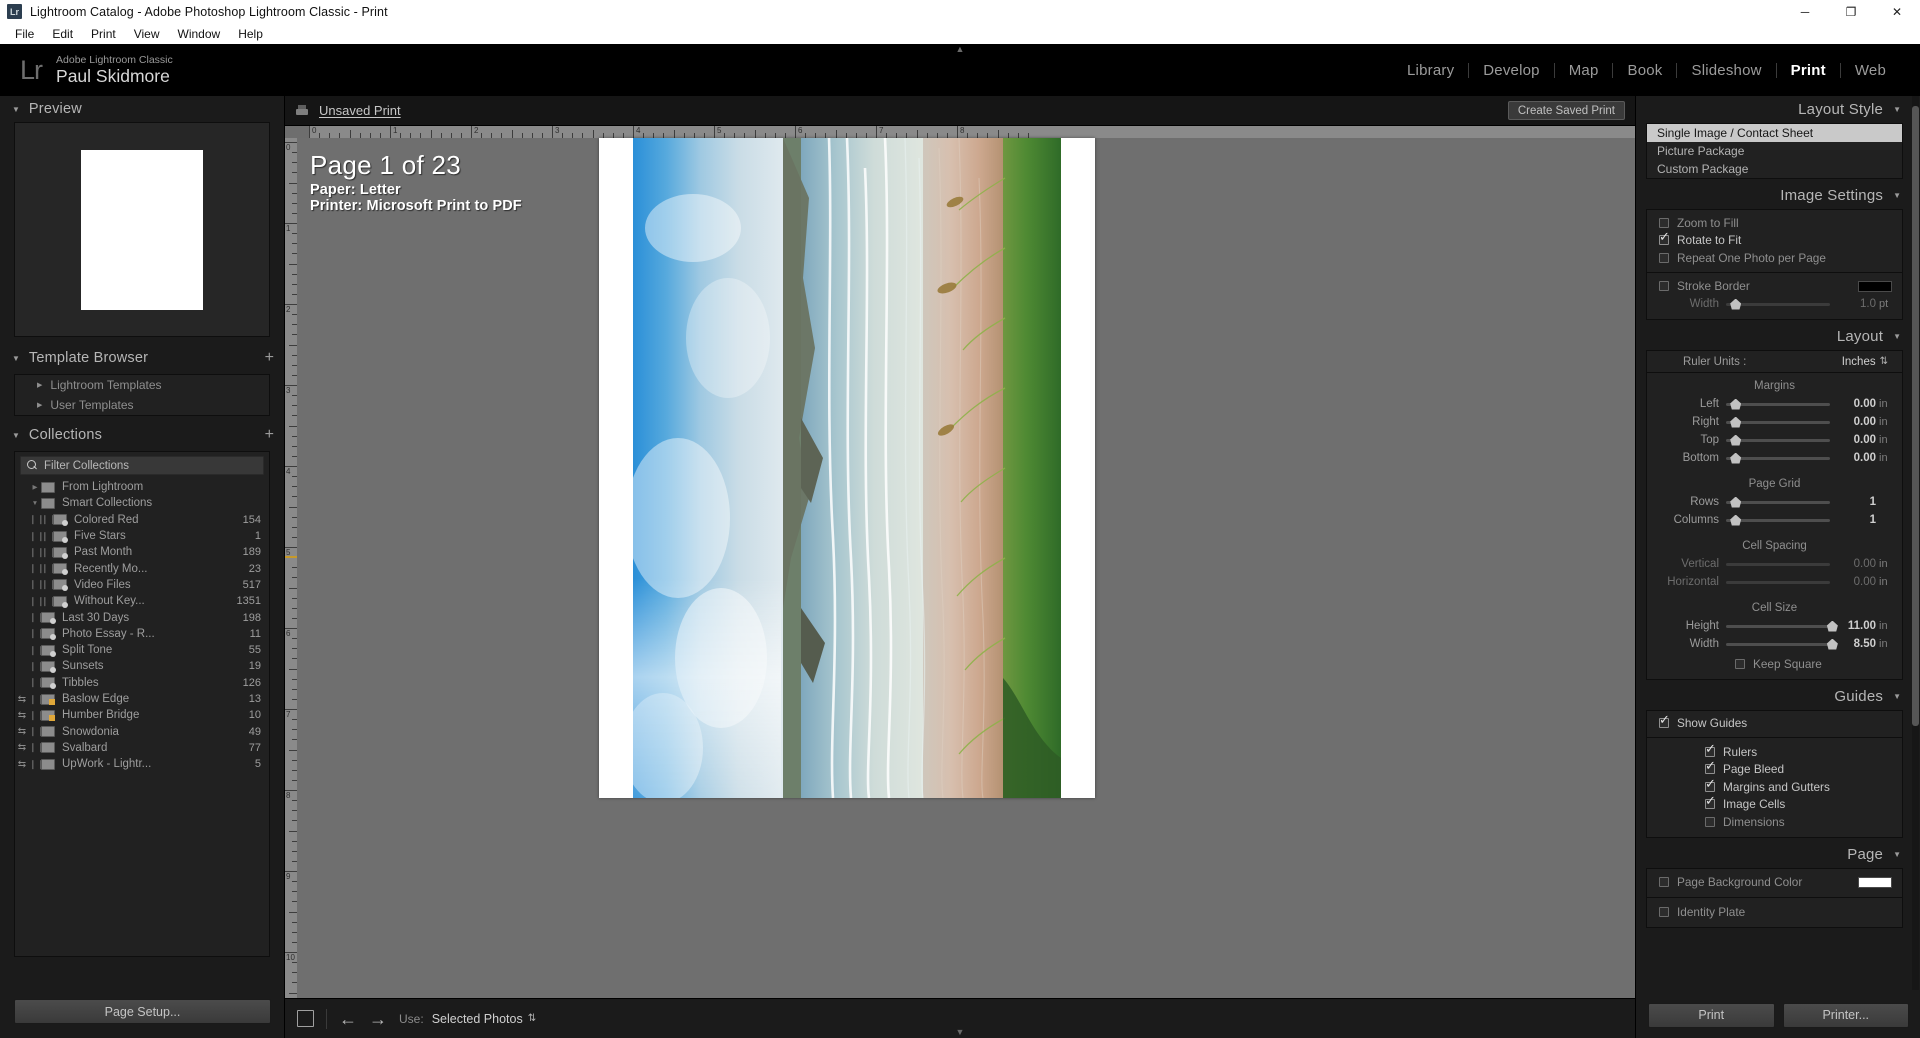 Image resolution: width=1920 pixels, height=1038 pixels. Describe the element at coordinates (142, 358) in the screenshot. I see `template-browser-header: ▼ Template Browser +` at that location.